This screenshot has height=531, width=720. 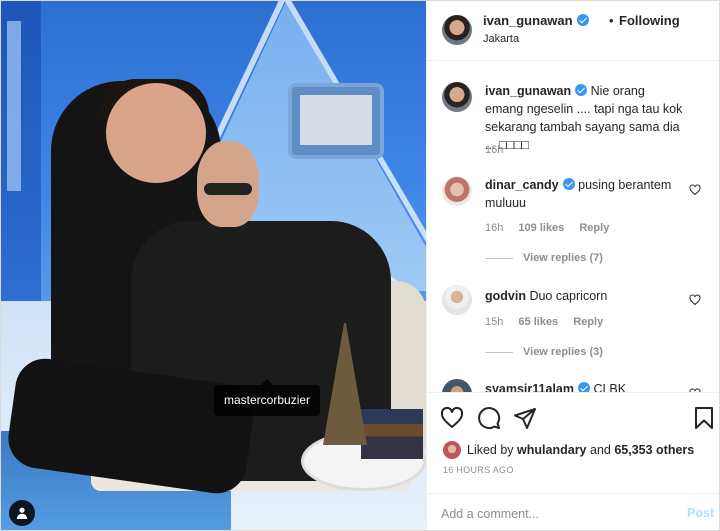 I want to click on caption-time: 16h, so click(x=494, y=150).